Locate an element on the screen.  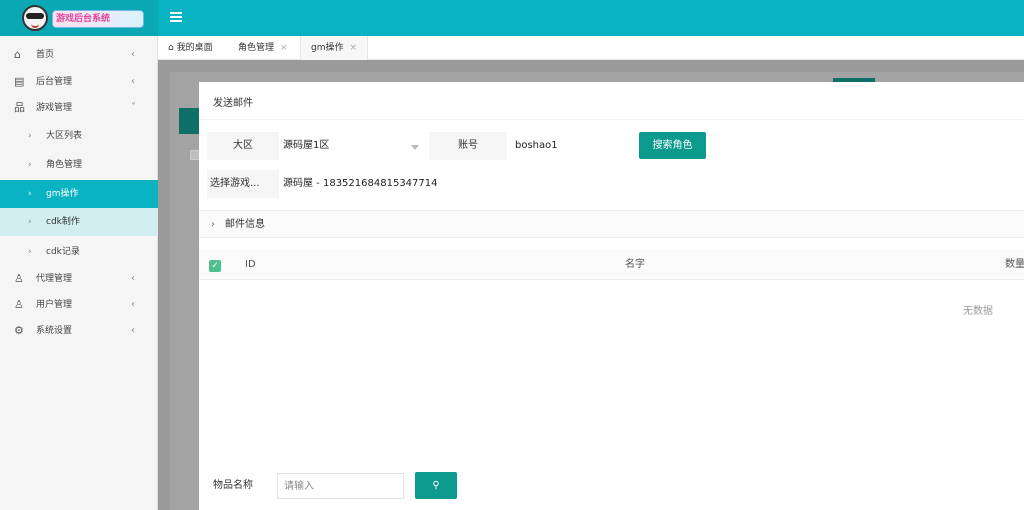
empty-text: 无数据 is located at coordinates (978, 311).